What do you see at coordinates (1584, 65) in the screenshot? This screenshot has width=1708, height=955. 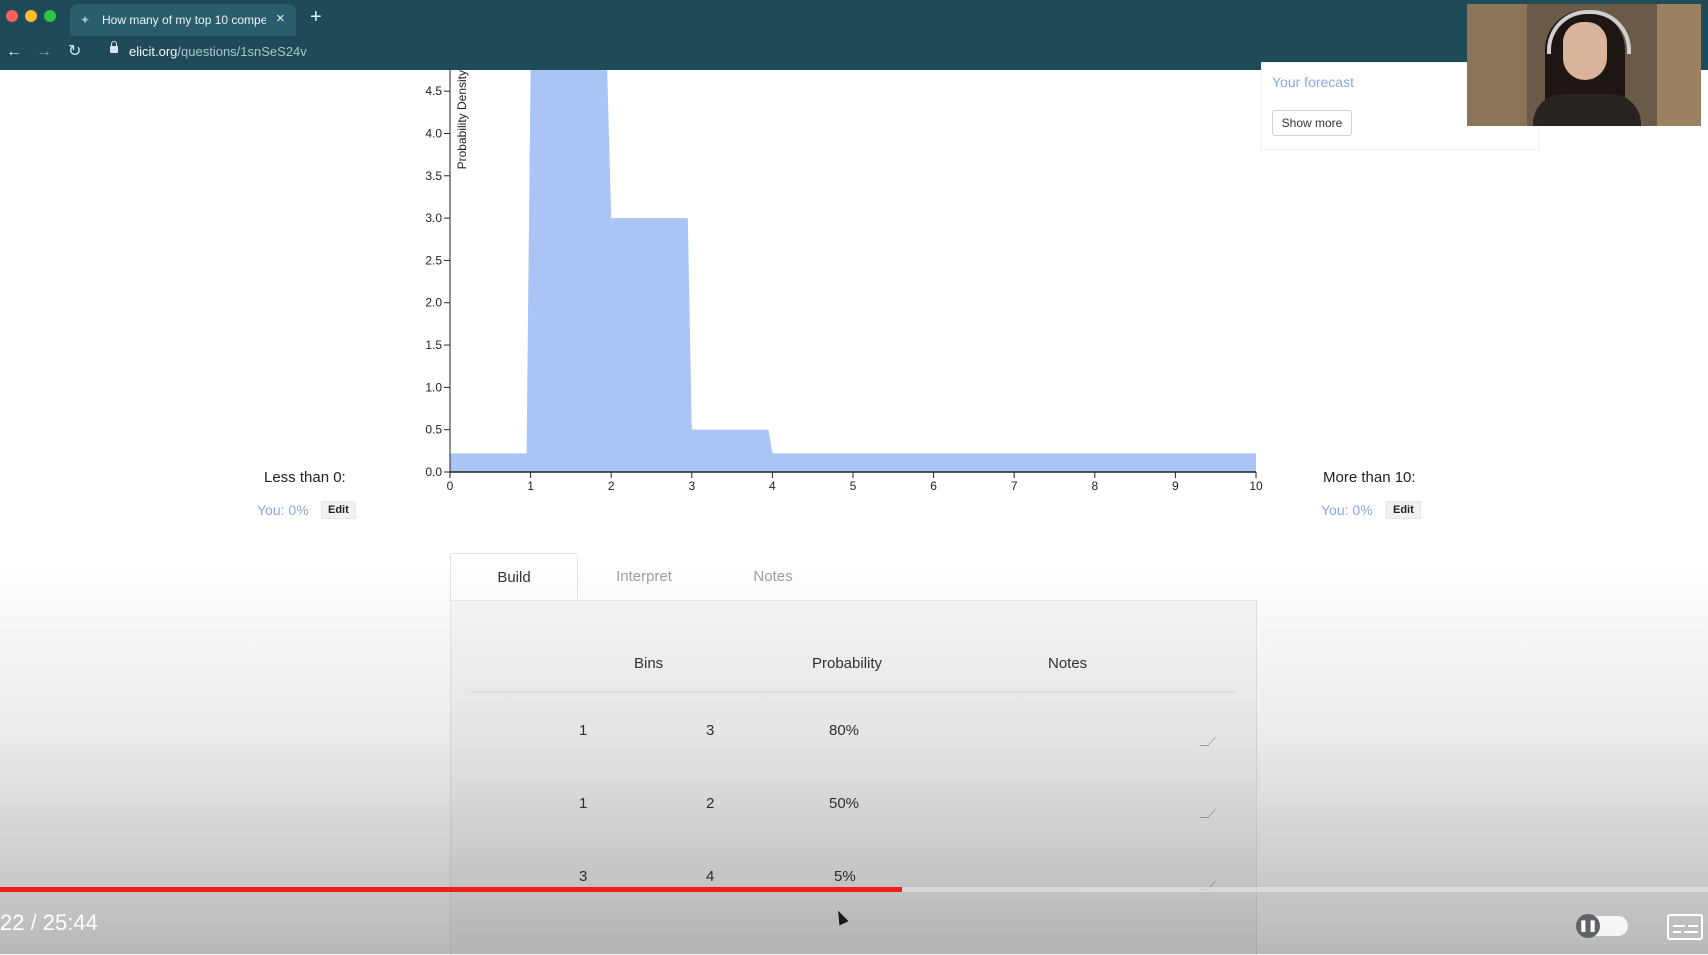 I see `webcam-overlay` at bounding box center [1584, 65].